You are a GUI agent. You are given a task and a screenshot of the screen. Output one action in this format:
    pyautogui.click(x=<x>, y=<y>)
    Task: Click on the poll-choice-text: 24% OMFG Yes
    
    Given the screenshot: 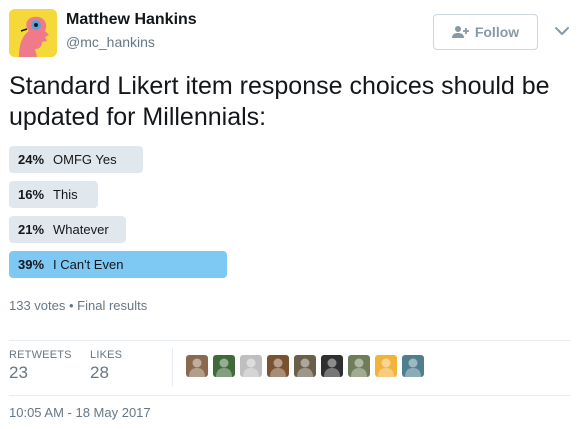 What is the action you would take?
    pyautogui.click(x=67, y=159)
    